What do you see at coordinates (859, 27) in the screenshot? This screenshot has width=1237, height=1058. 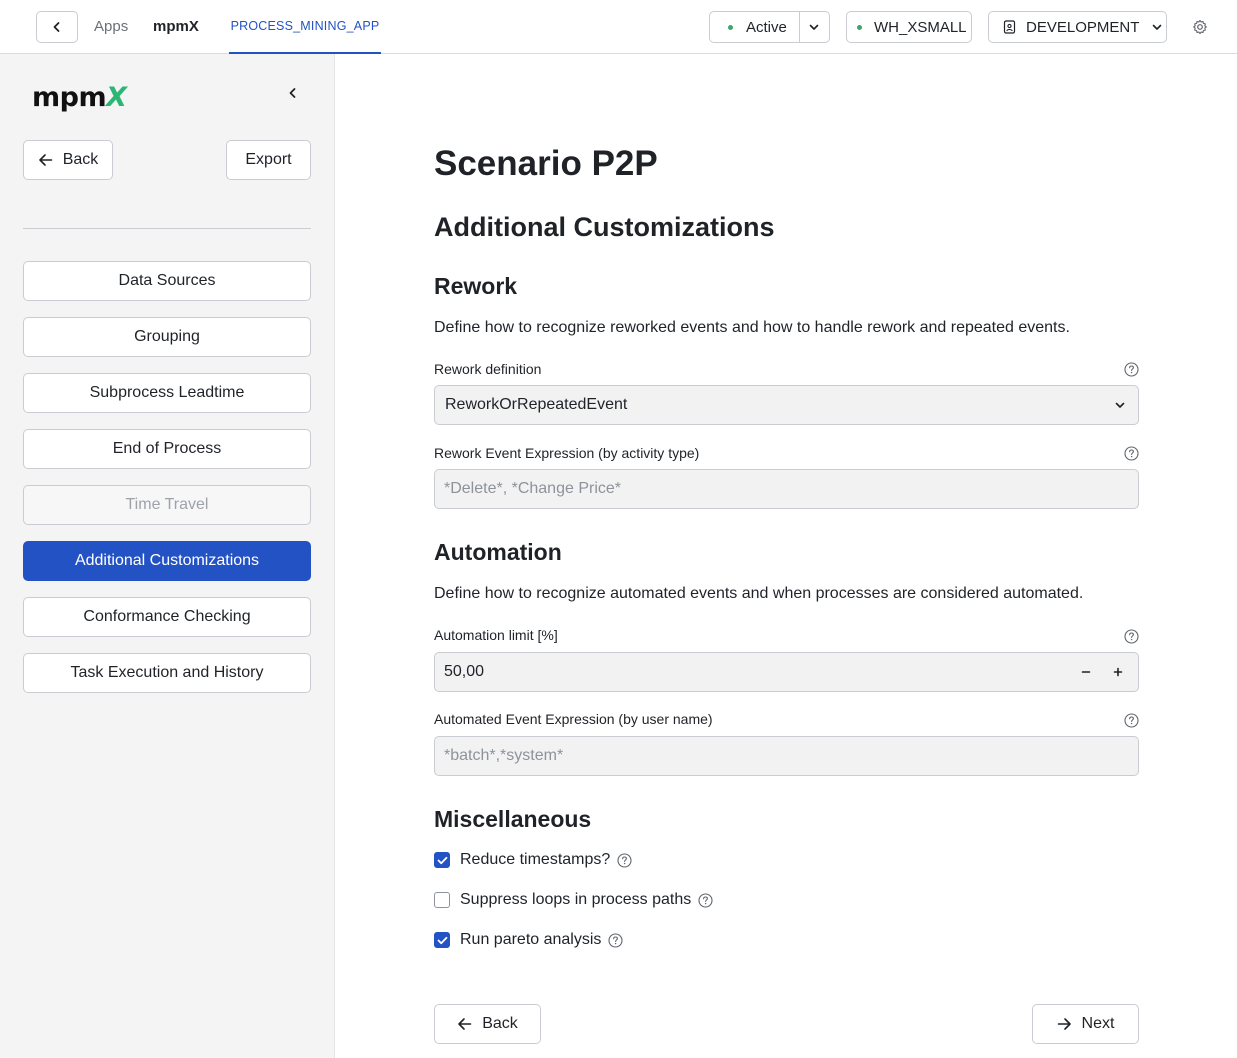 I see `warehouse-dot-icon` at bounding box center [859, 27].